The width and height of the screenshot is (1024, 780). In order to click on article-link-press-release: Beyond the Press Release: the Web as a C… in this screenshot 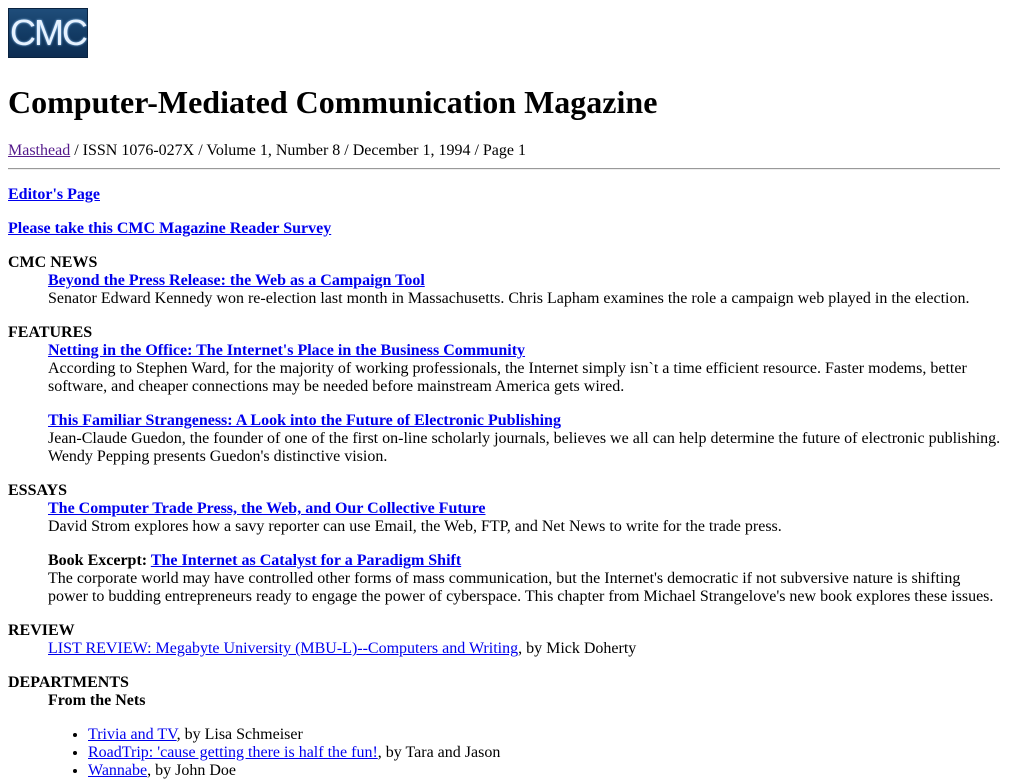, I will do `click(236, 281)`.